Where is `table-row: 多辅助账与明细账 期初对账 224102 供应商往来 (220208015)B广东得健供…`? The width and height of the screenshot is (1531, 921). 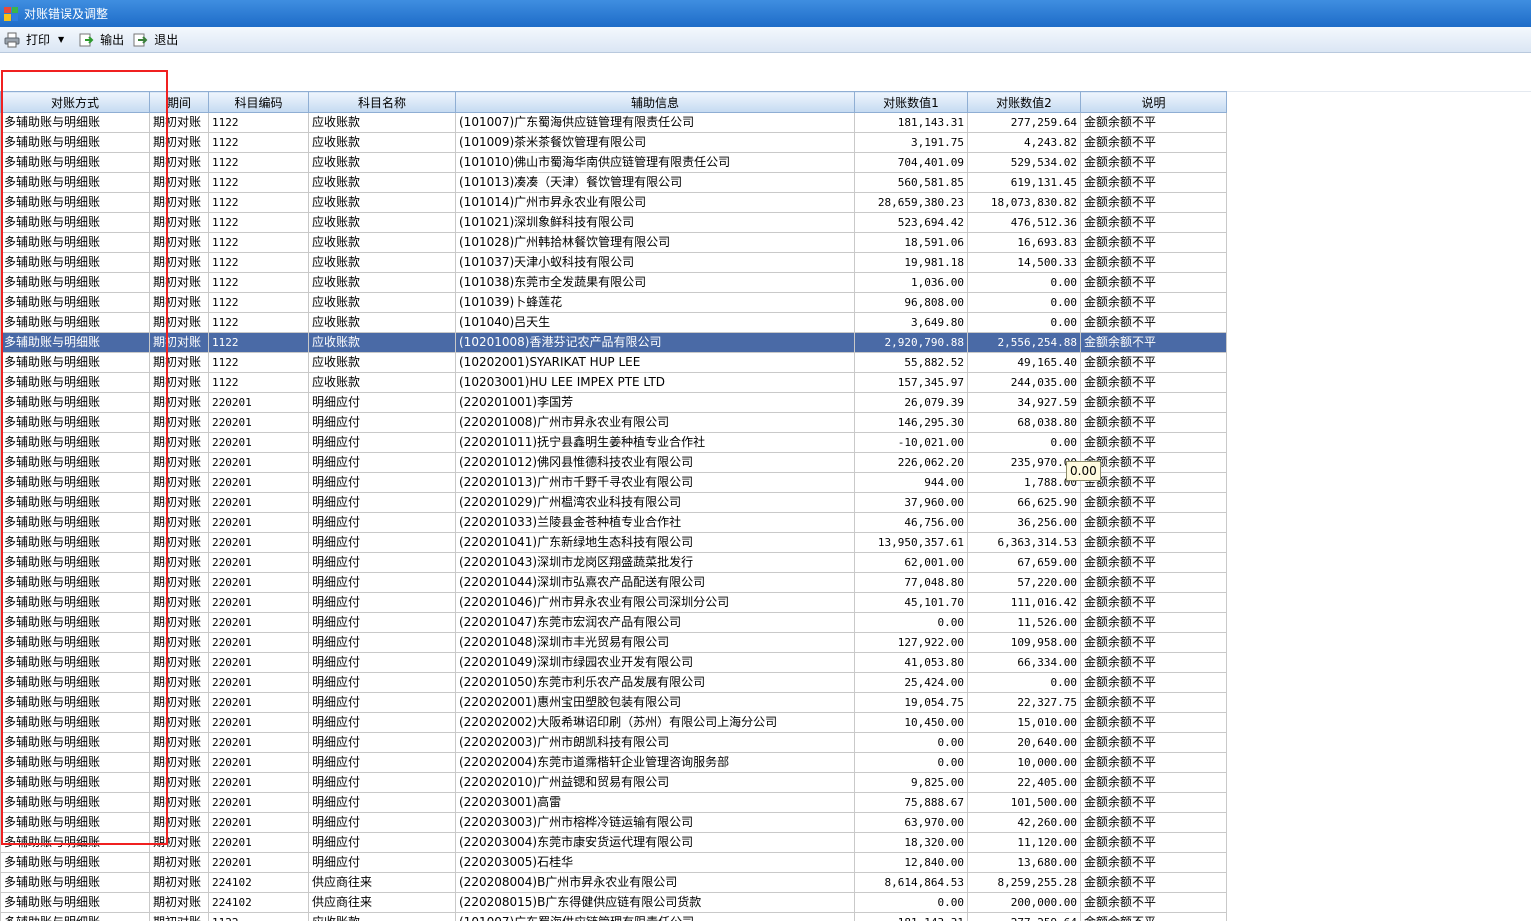
table-row: 多辅助账与明细账 期初对账 224102 供应商往来 (220208015)B广东得健供… is located at coordinates (613, 902).